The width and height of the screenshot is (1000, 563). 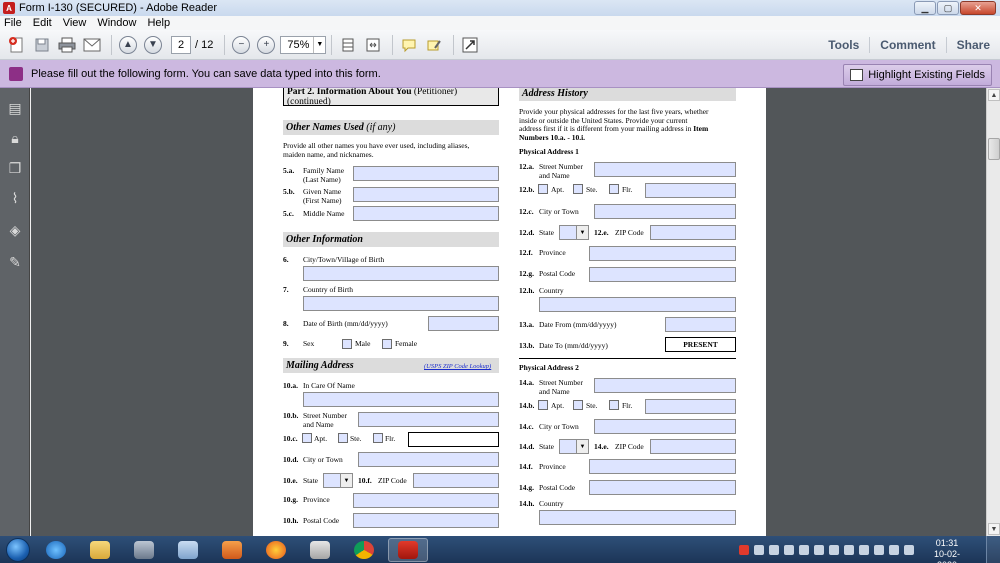 I want to click on sticky-note-button, so click(x=409, y=45).